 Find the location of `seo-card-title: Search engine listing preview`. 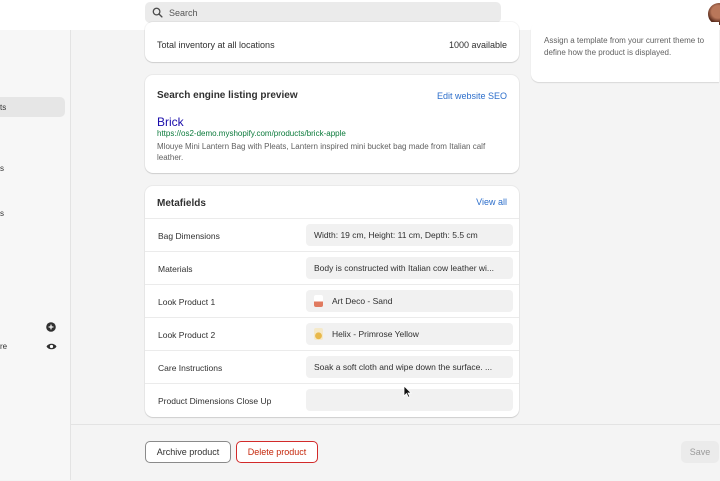

seo-card-title: Search engine listing preview is located at coordinates (227, 95).